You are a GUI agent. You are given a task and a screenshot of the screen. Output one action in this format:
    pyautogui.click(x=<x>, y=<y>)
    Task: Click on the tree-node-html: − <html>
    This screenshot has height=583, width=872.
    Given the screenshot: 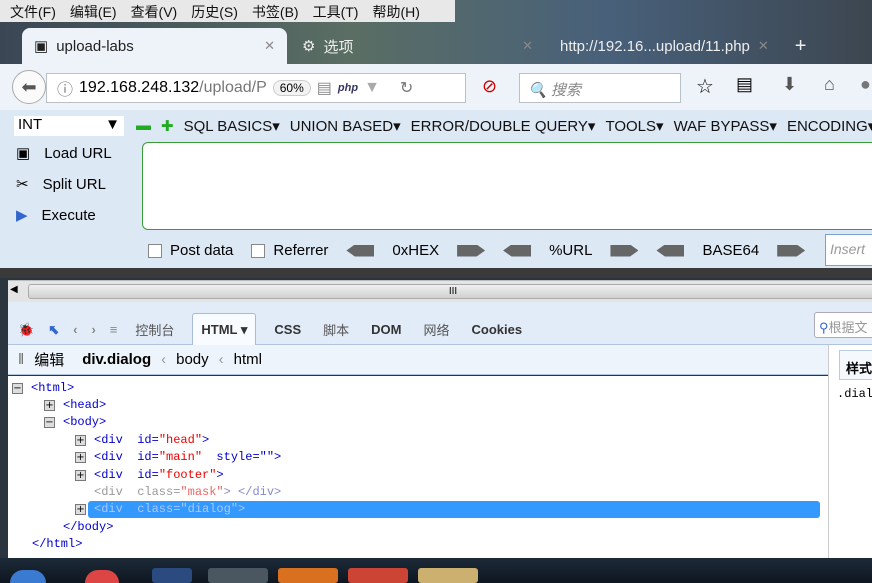 What is the action you would take?
    pyautogui.click(x=43, y=388)
    